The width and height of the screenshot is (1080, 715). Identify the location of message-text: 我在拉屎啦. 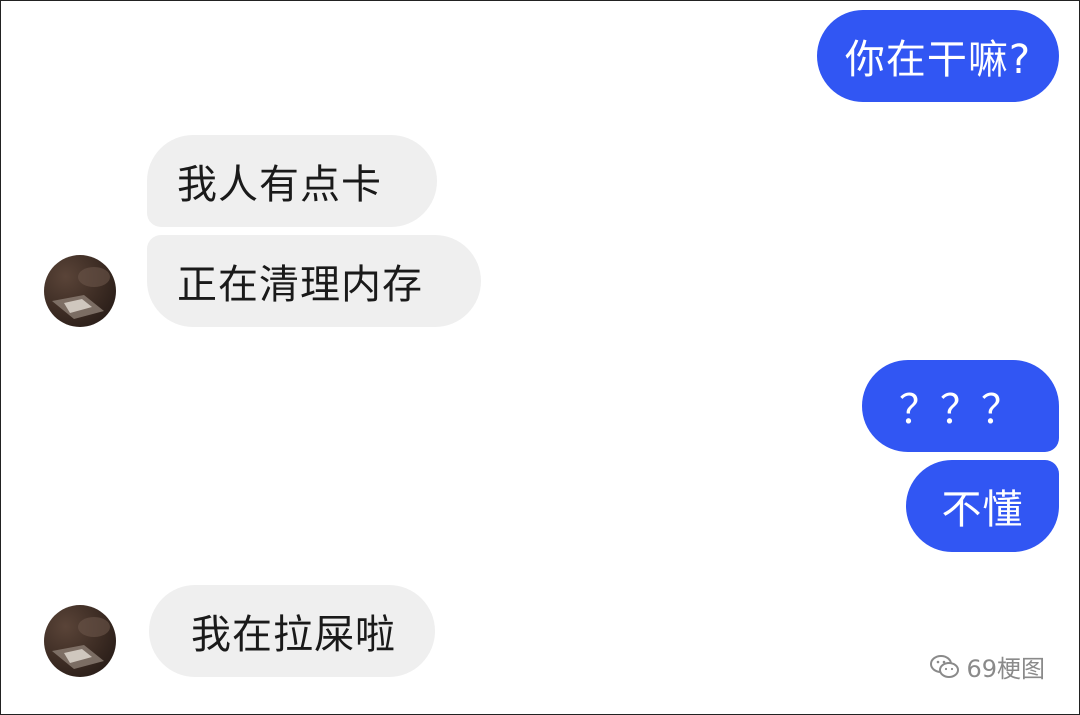
(293, 635).